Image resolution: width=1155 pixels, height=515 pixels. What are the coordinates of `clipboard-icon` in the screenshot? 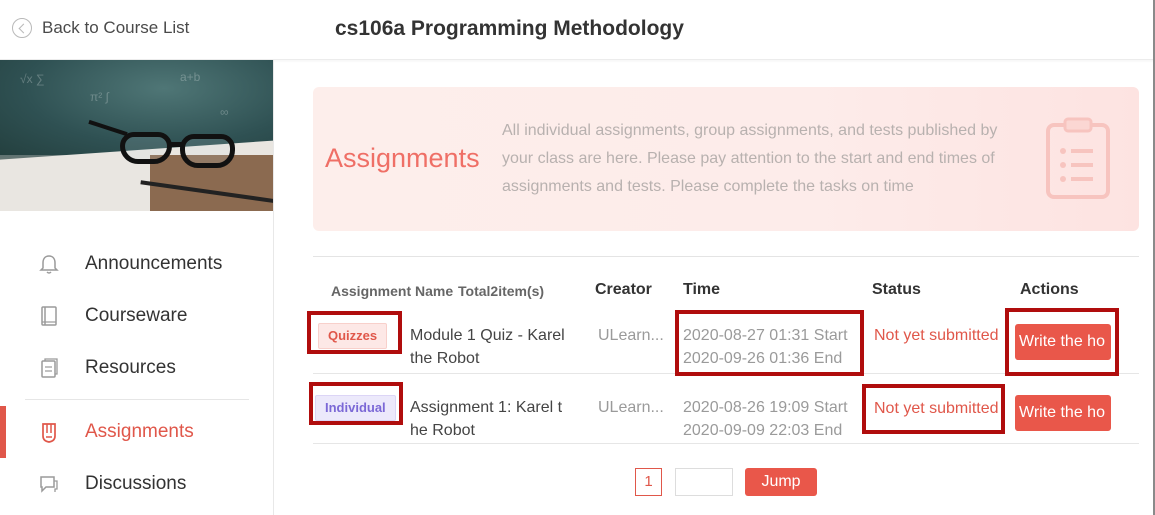 It's located at (1078, 158).